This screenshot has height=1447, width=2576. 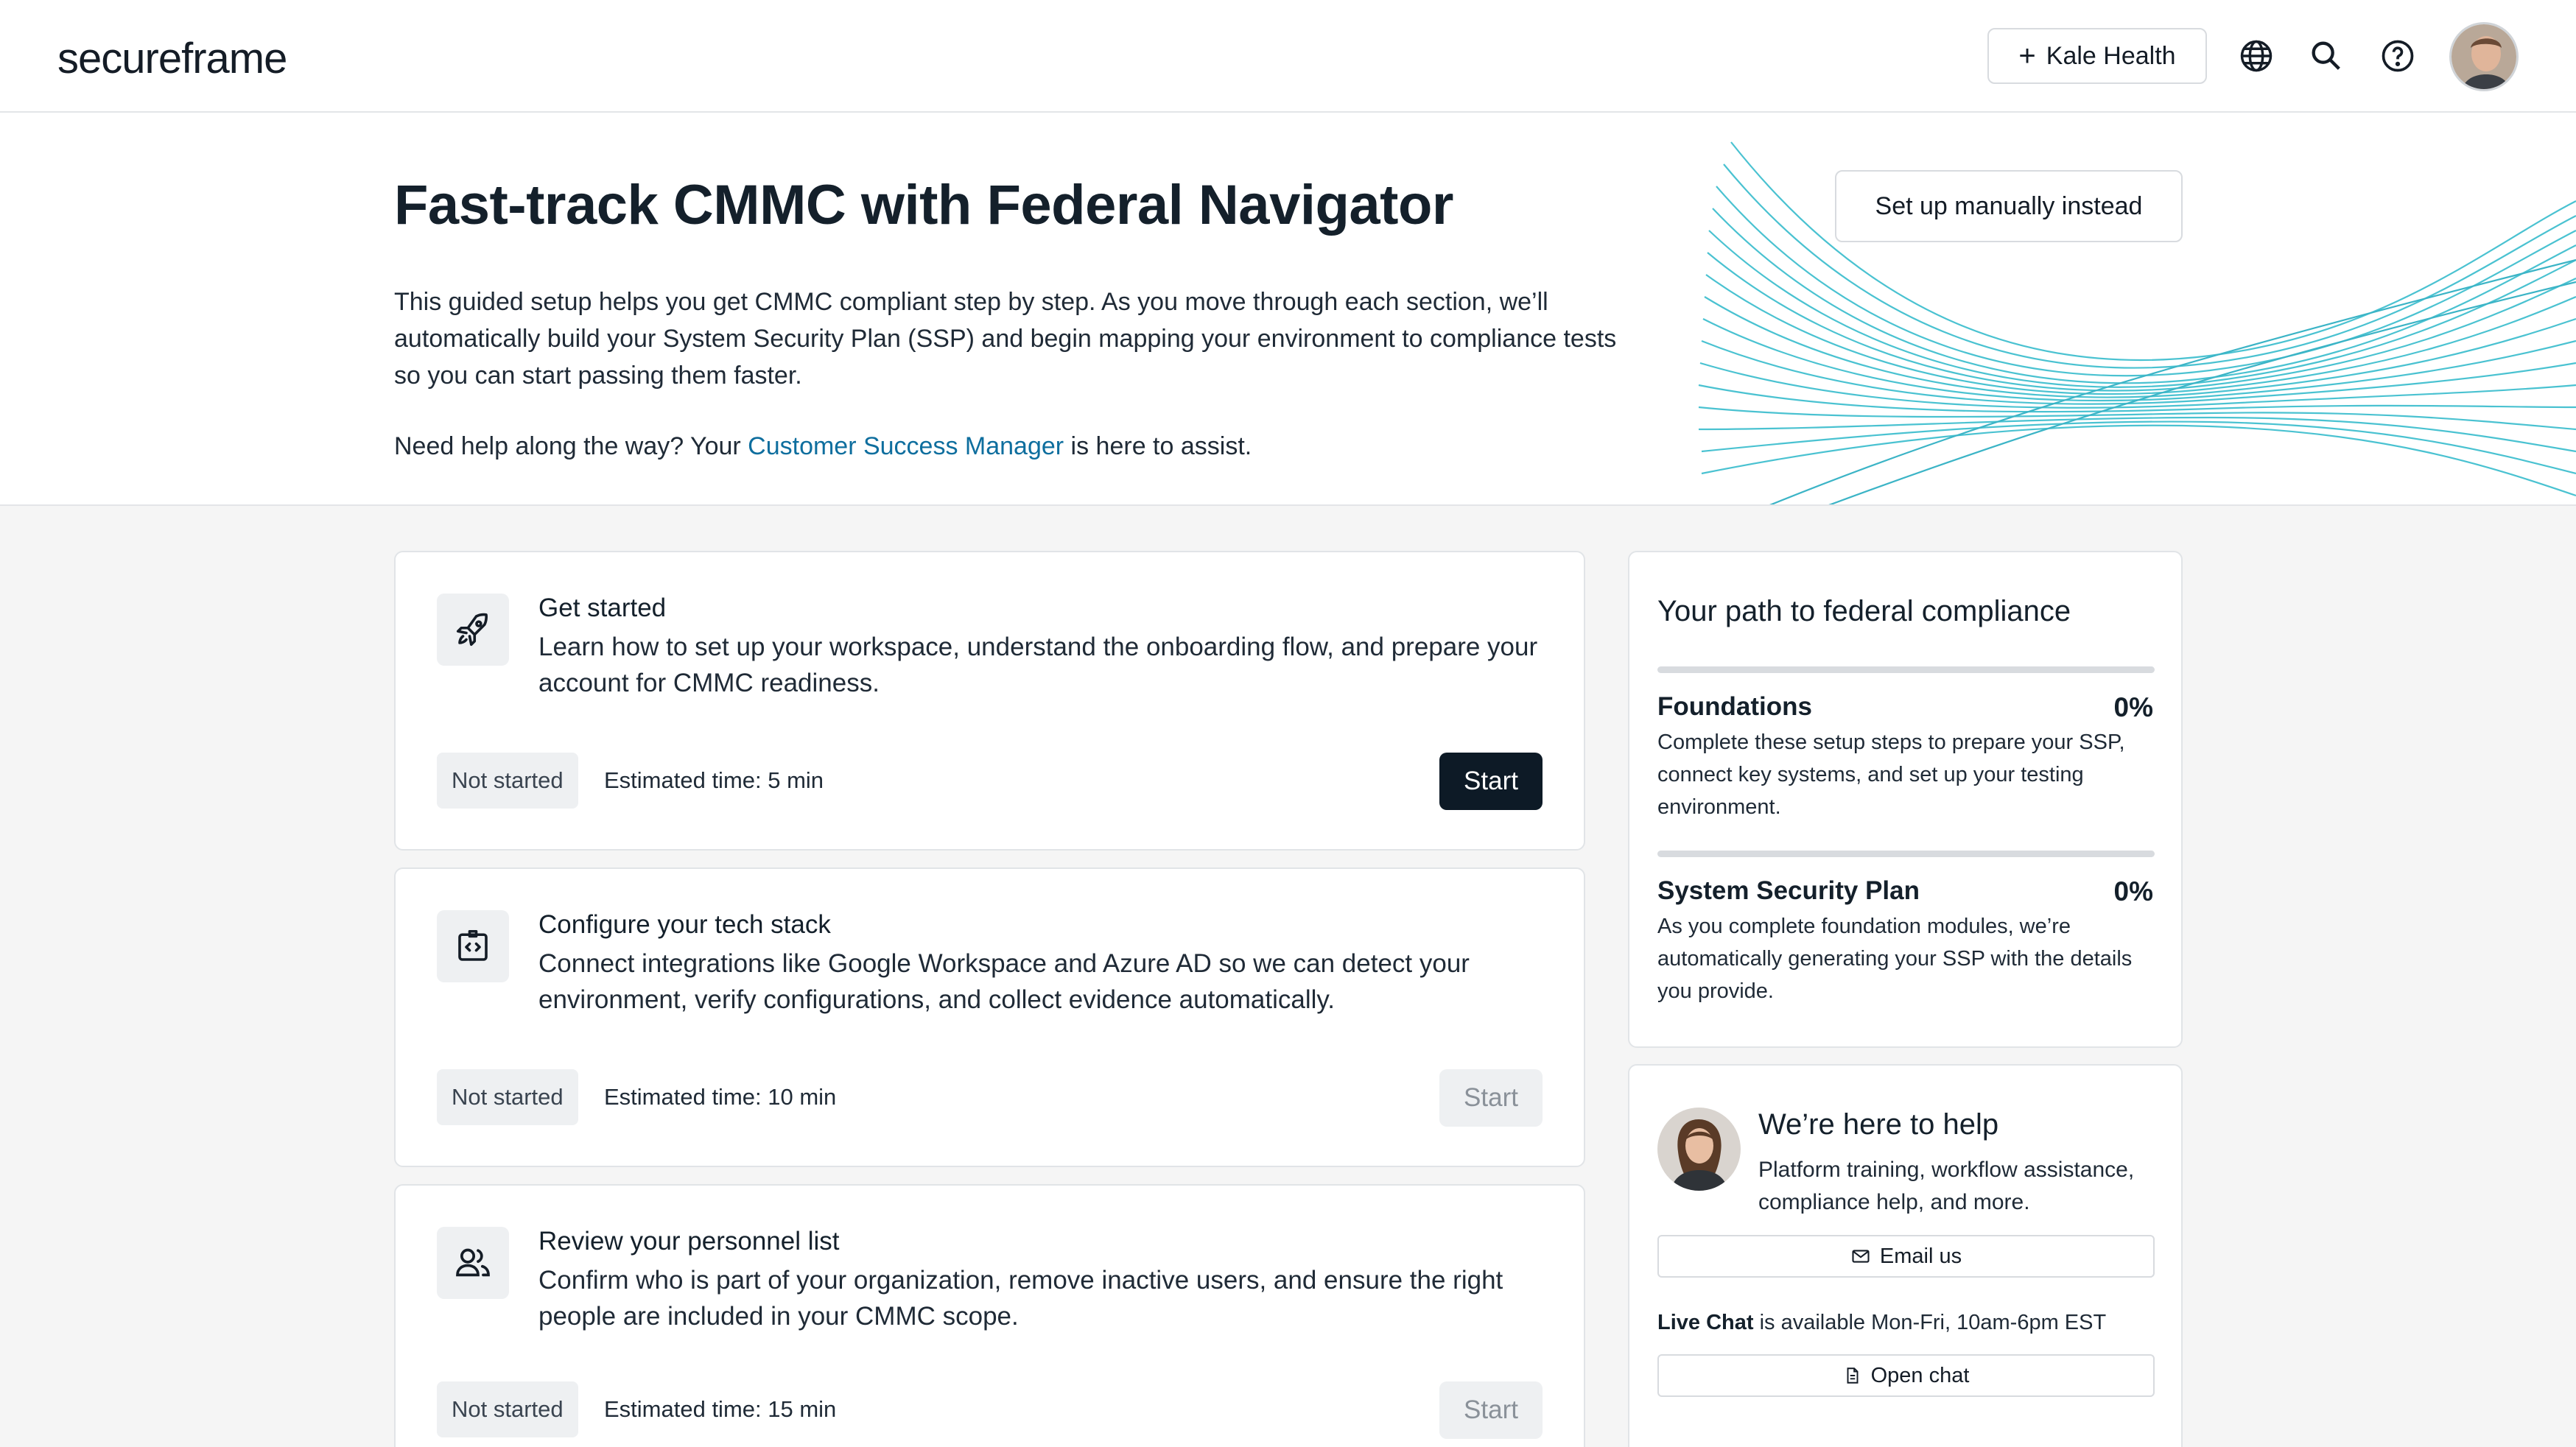 I want to click on email-us-label: Email us, so click(x=1920, y=1256).